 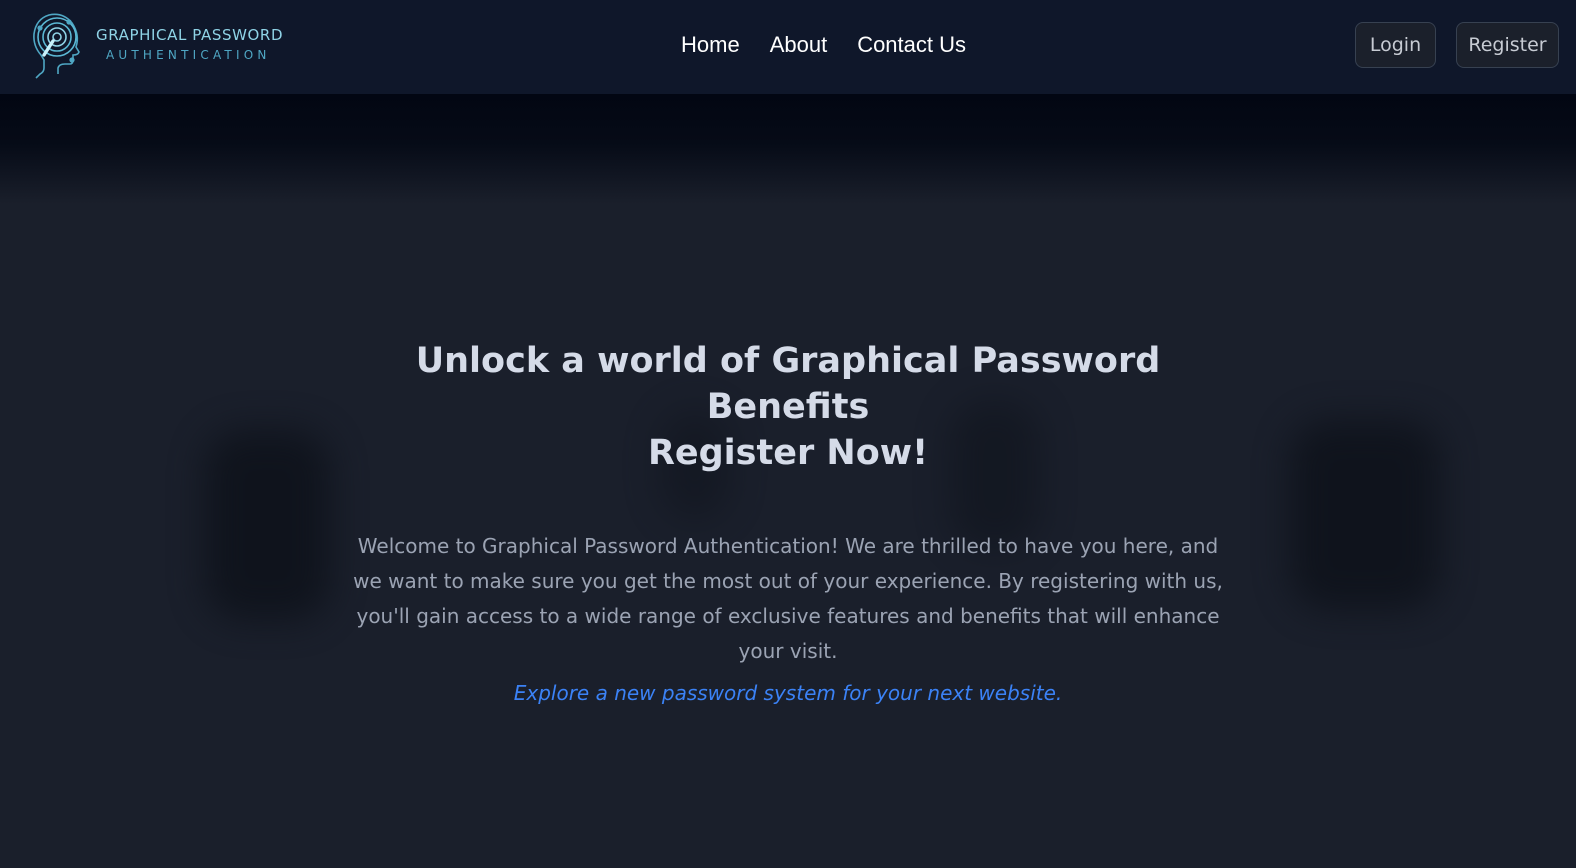 I want to click on nav-link-contact: Contact Us, so click(x=911, y=45).